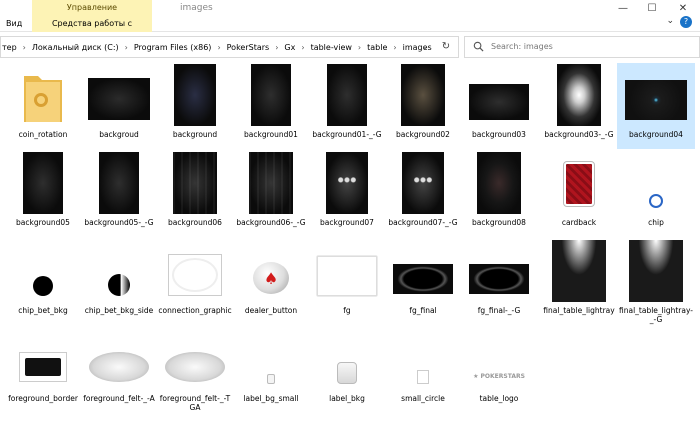  I want to click on file-item: chip_bet_bkg, so click(43, 282).